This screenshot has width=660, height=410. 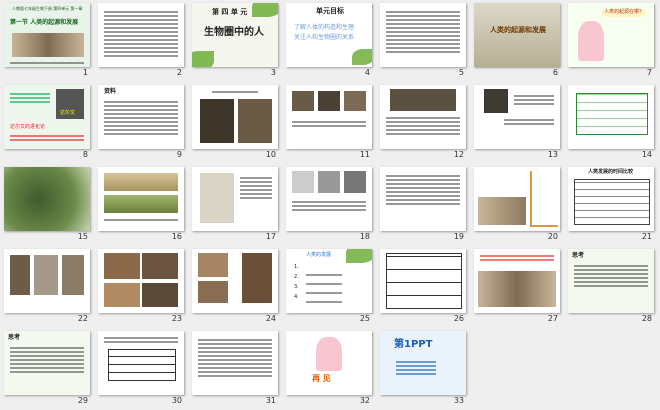 What do you see at coordinates (234, 32) in the screenshot?
I see `slide-title: 生物圈中的人` at bounding box center [234, 32].